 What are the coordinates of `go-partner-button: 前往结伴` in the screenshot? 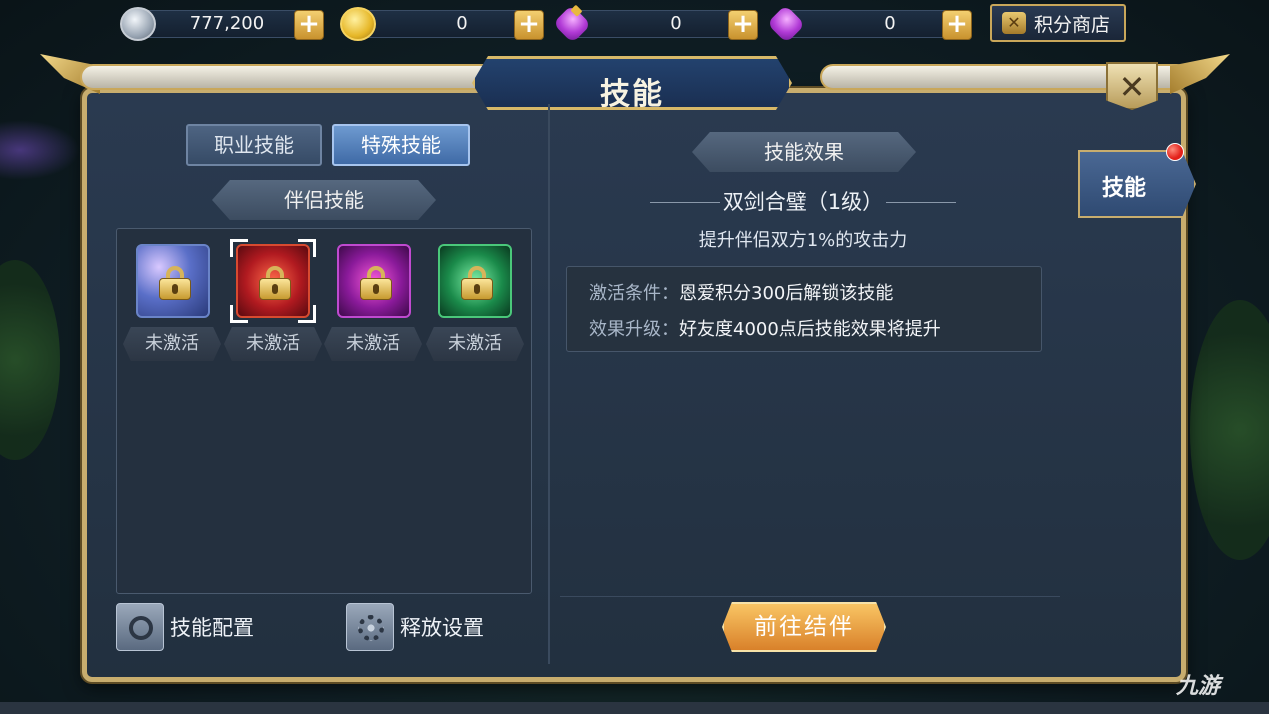 It's located at (804, 627).